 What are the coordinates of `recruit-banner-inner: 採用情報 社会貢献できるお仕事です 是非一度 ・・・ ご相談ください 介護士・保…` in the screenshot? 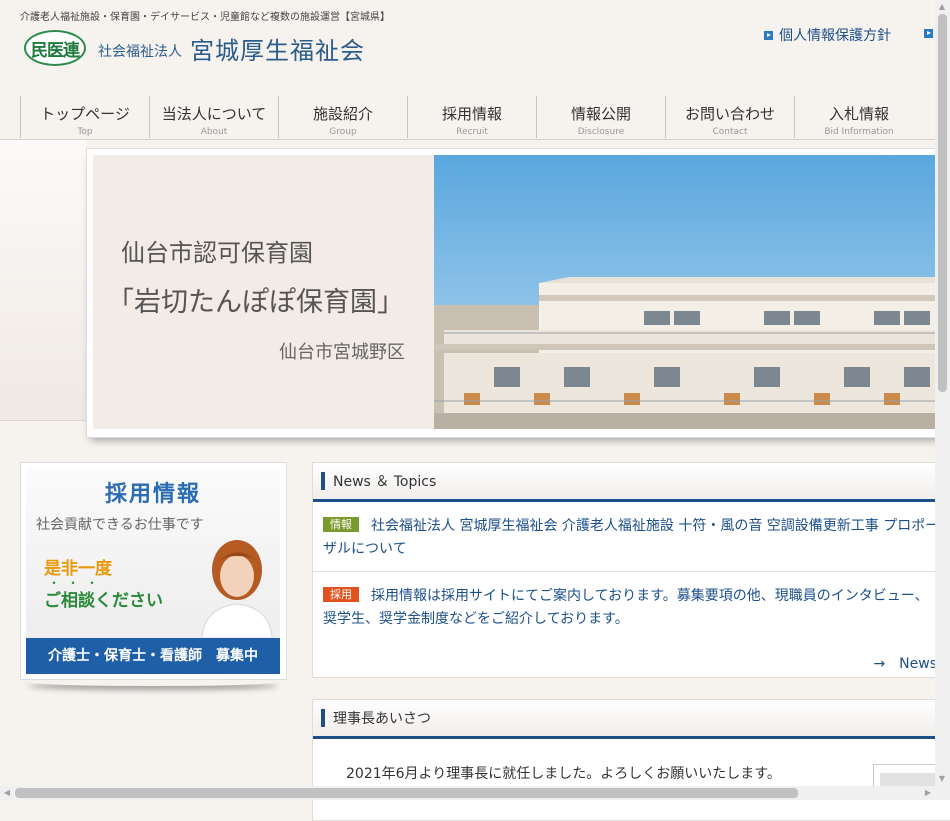 It's located at (153, 571).